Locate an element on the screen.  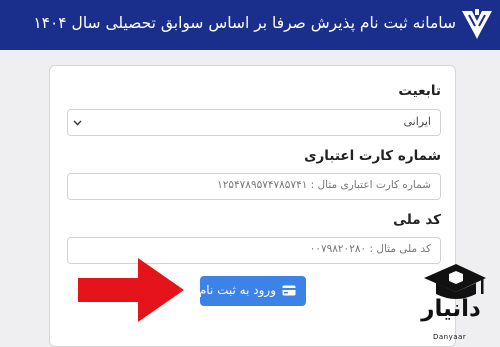
watermark-text: دانیار is located at coordinates (451, 309).